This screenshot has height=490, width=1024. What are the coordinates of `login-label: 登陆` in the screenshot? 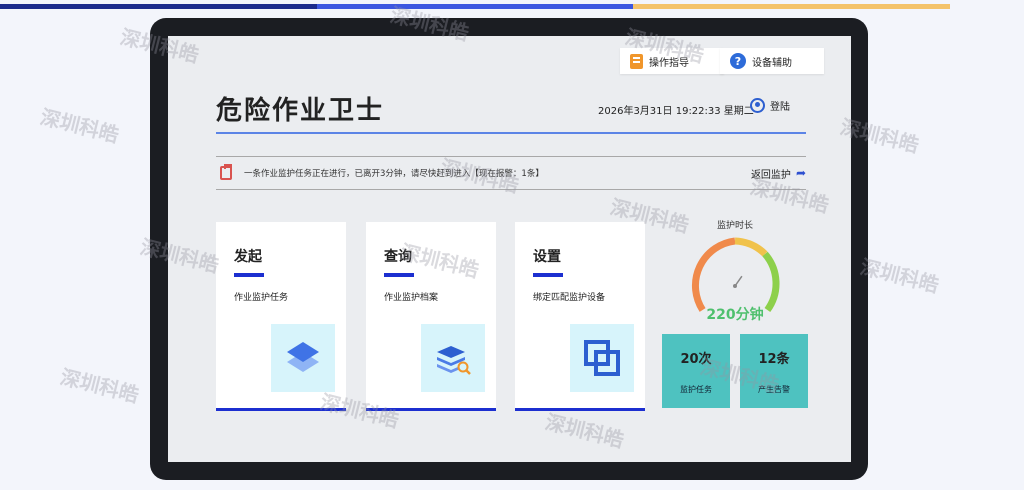 It's located at (780, 107).